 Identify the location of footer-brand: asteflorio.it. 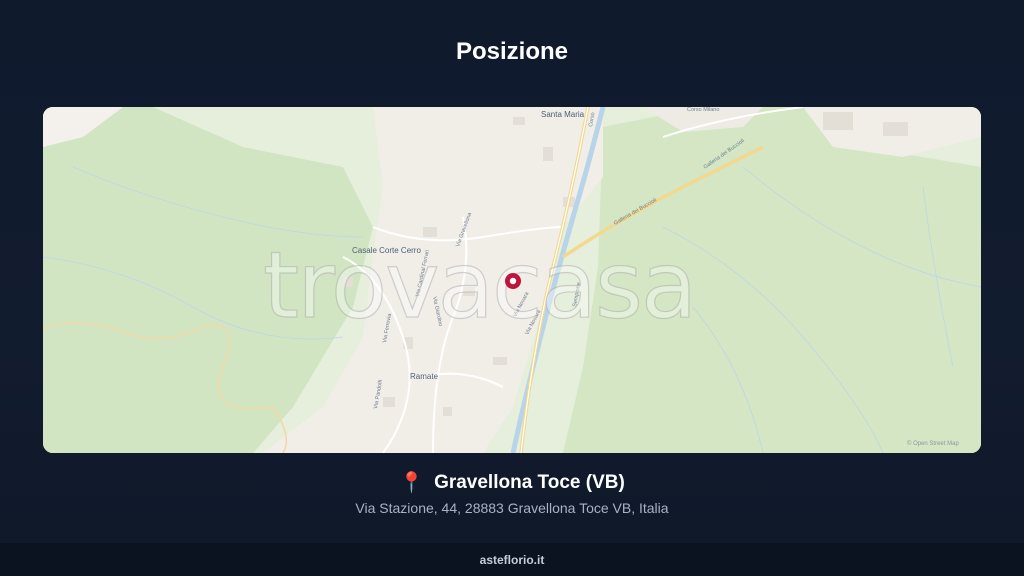
(512, 560).